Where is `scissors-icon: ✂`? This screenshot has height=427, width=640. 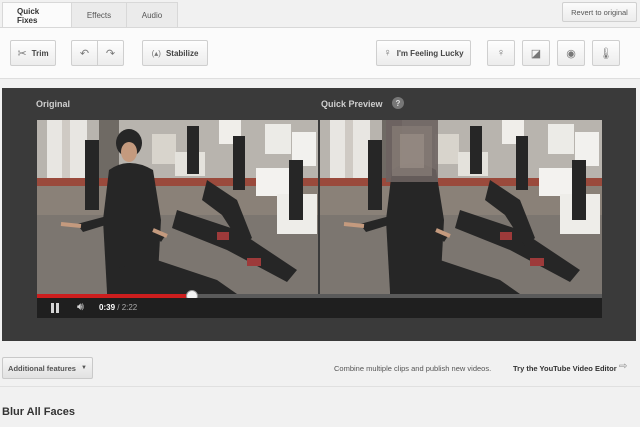
scissors-icon: ✂ is located at coordinates (22, 53).